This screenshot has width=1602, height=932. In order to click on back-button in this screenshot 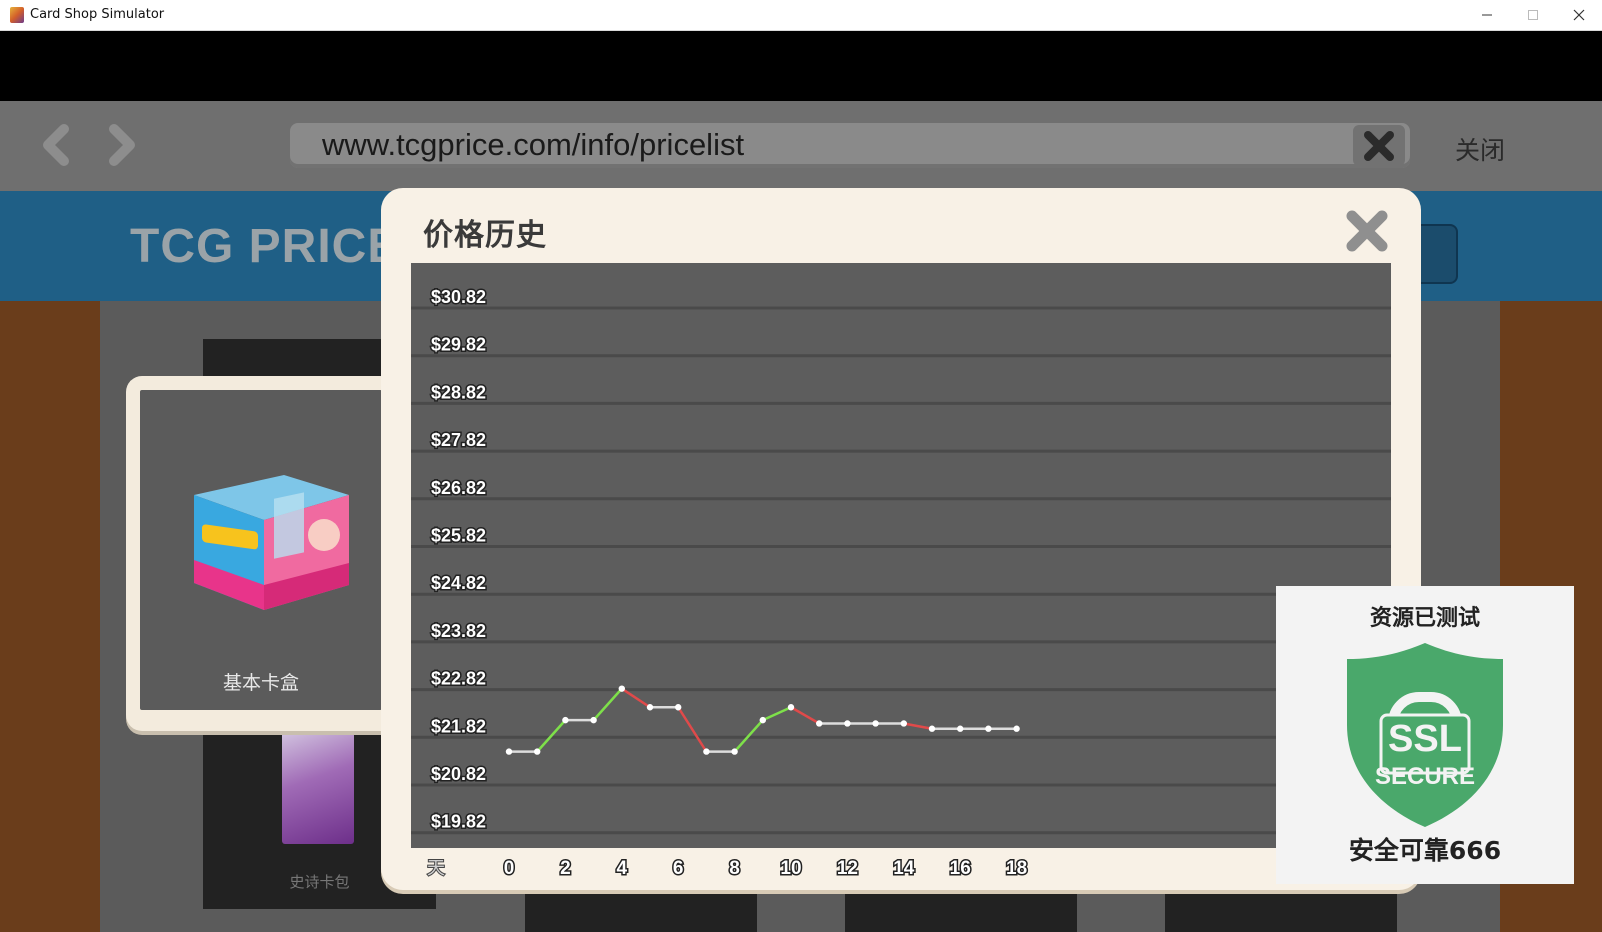, I will do `click(58, 145)`.